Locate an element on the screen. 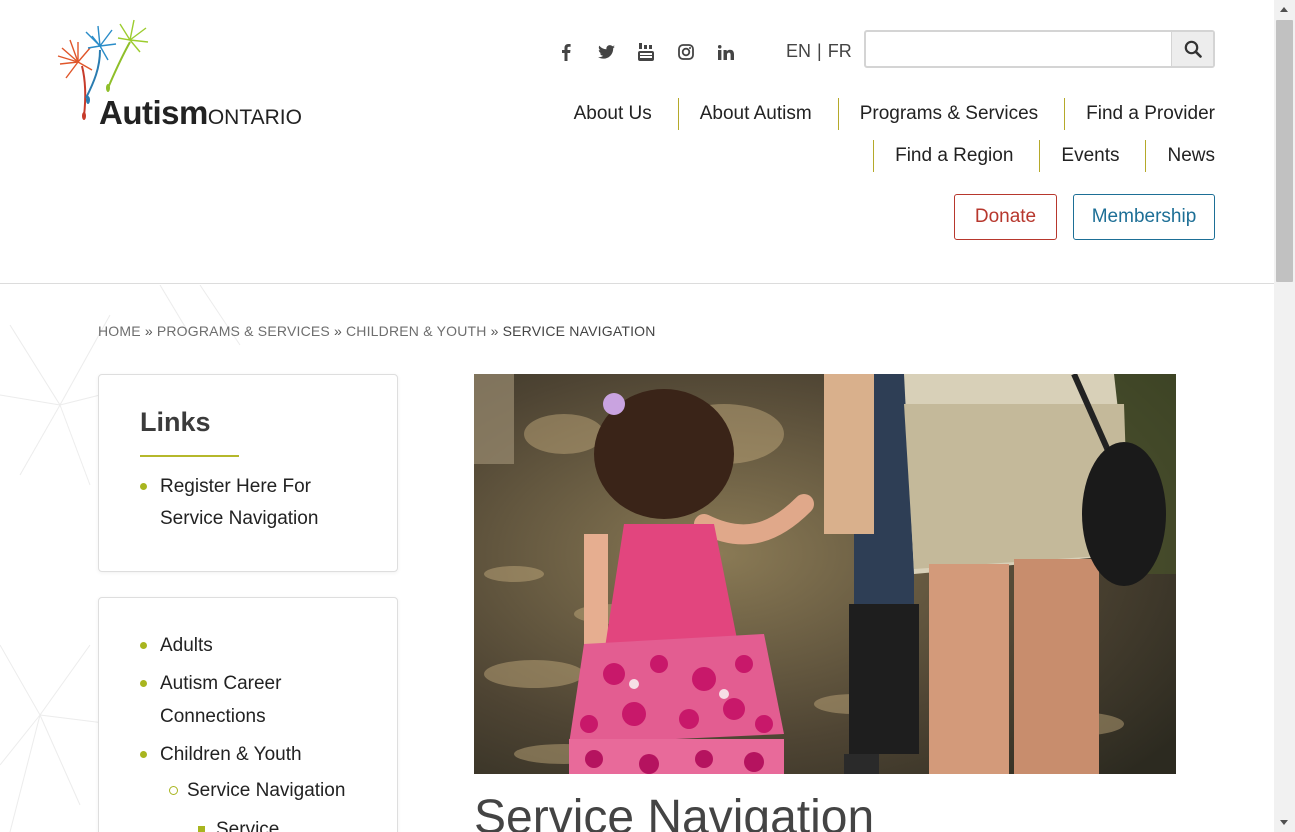 The height and width of the screenshot is (832, 1295). scrollbar is located at coordinates (1284, 416).